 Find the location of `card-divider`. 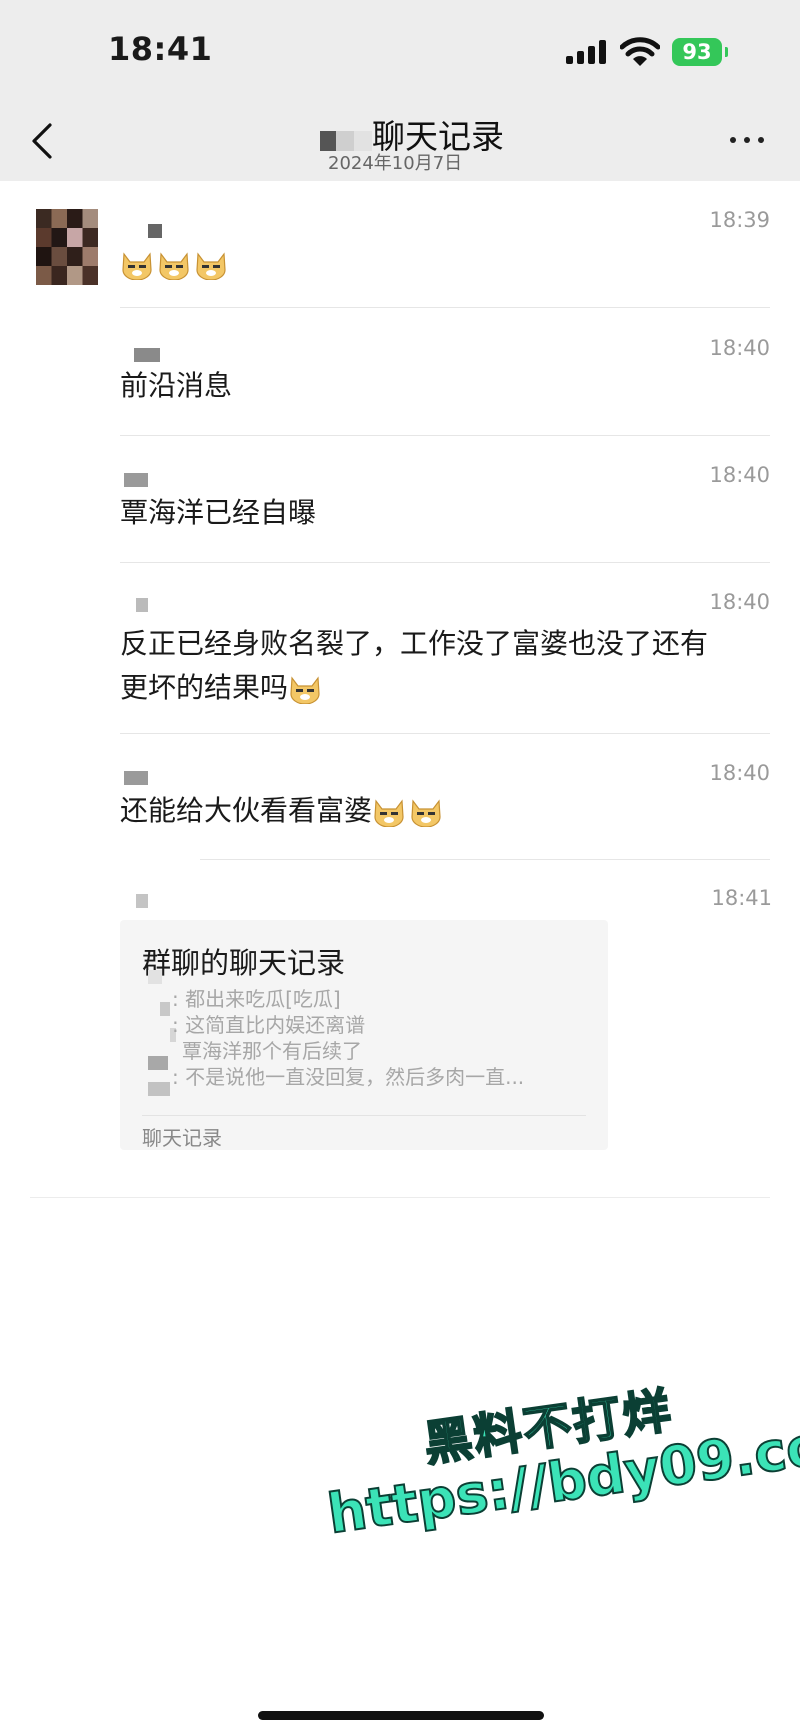

card-divider is located at coordinates (364, 1115).